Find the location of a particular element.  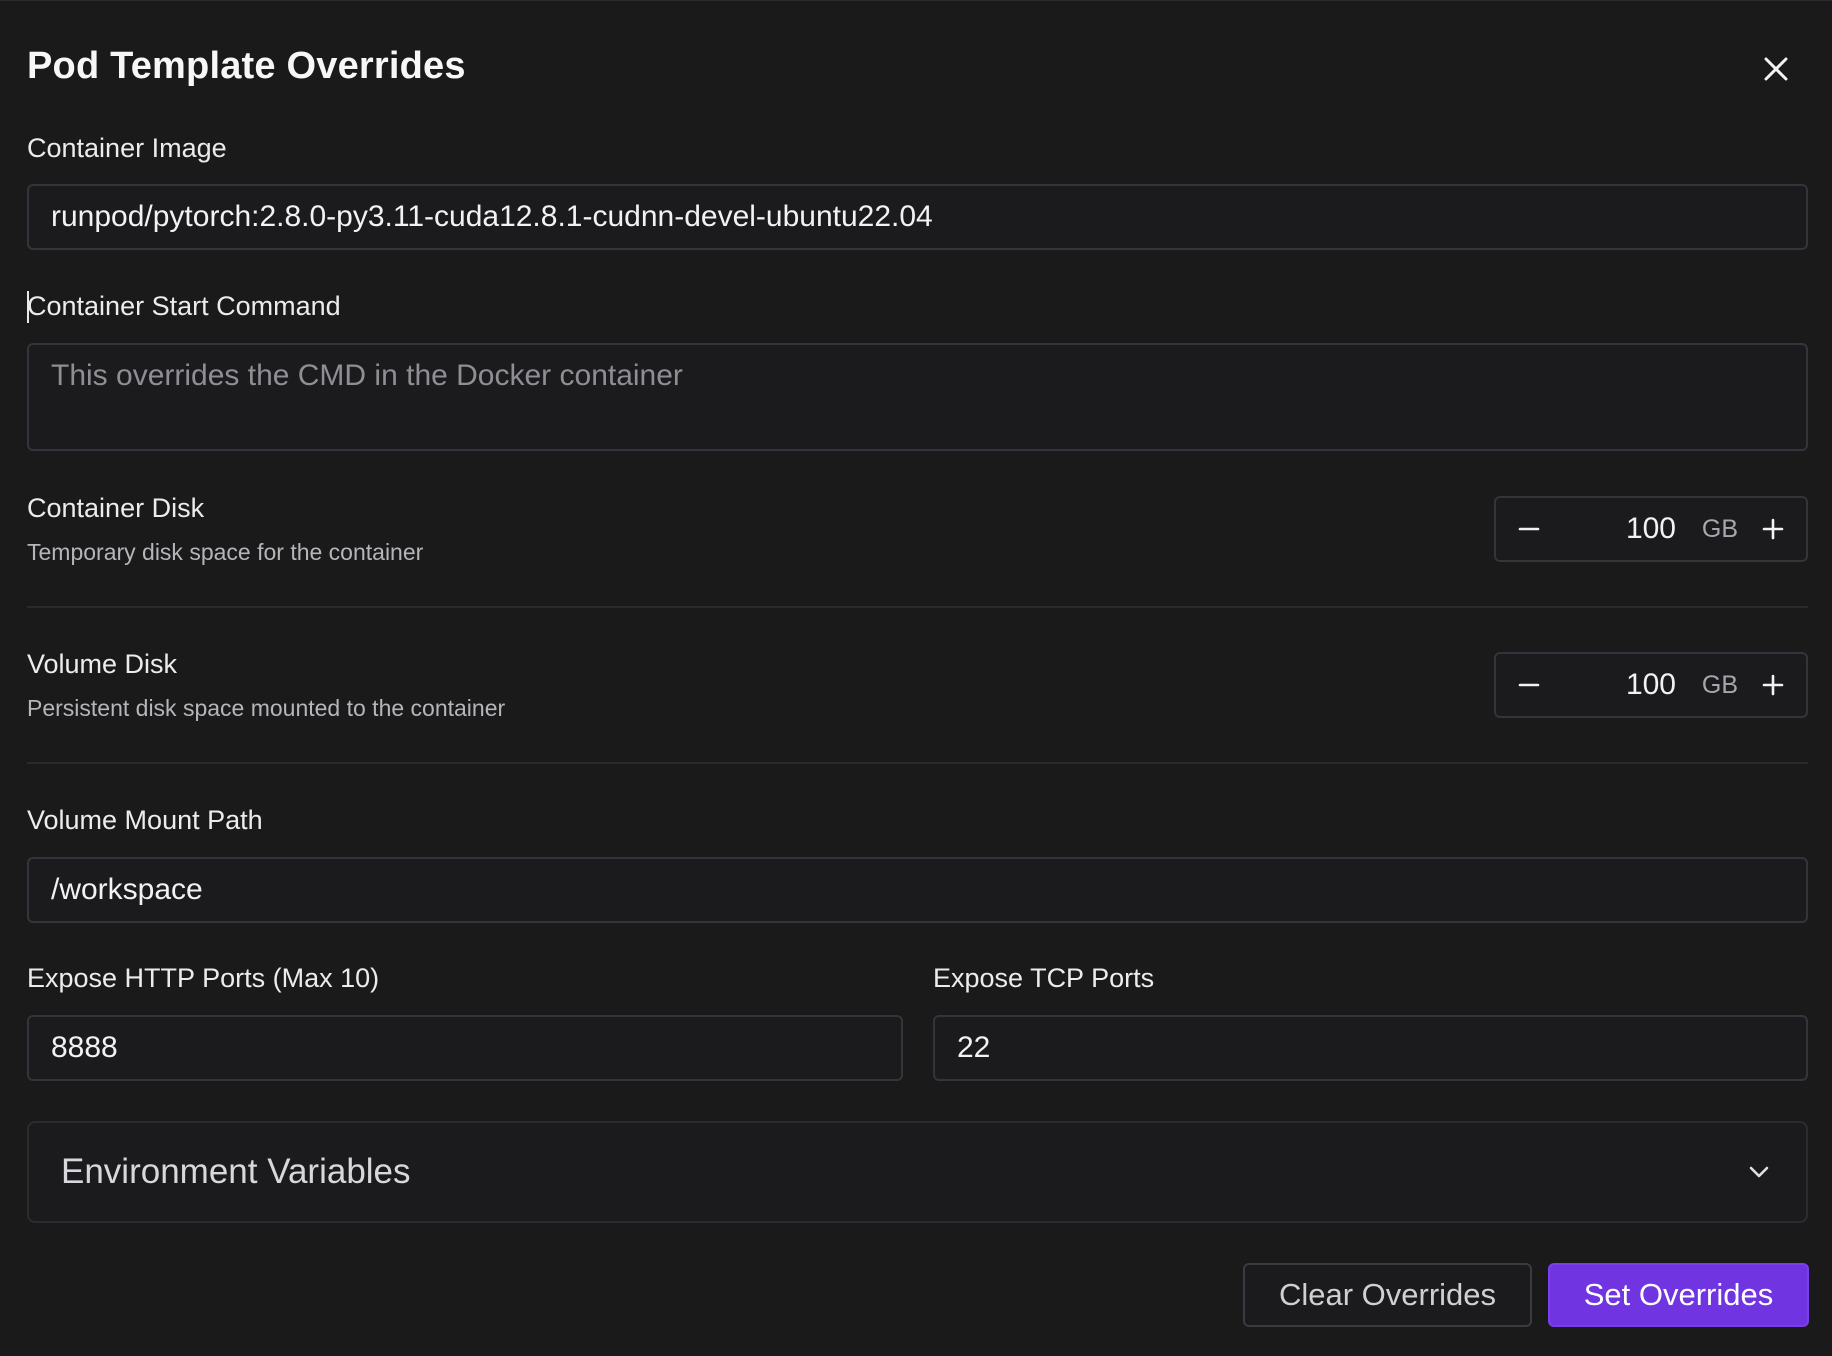

container-disk-stepper: 100 GB is located at coordinates (1651, 529).